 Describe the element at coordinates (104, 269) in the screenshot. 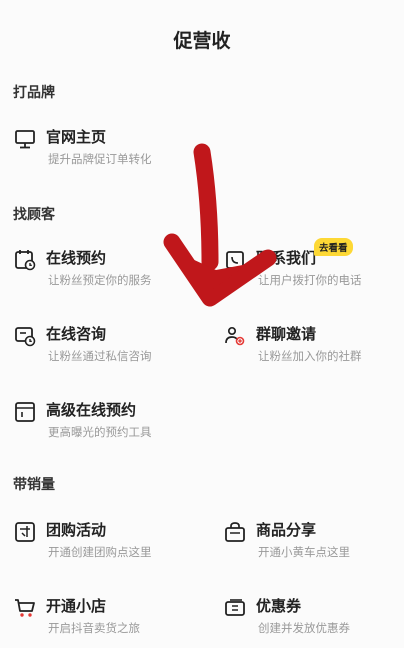

I see `online-booking-item: 在线预约 让粉丝预定你的服务` at that location.